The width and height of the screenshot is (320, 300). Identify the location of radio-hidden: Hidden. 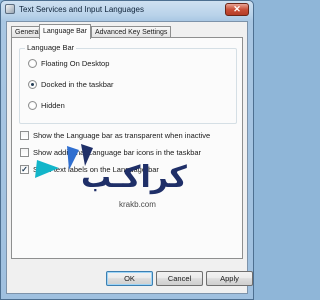
(46, 105).